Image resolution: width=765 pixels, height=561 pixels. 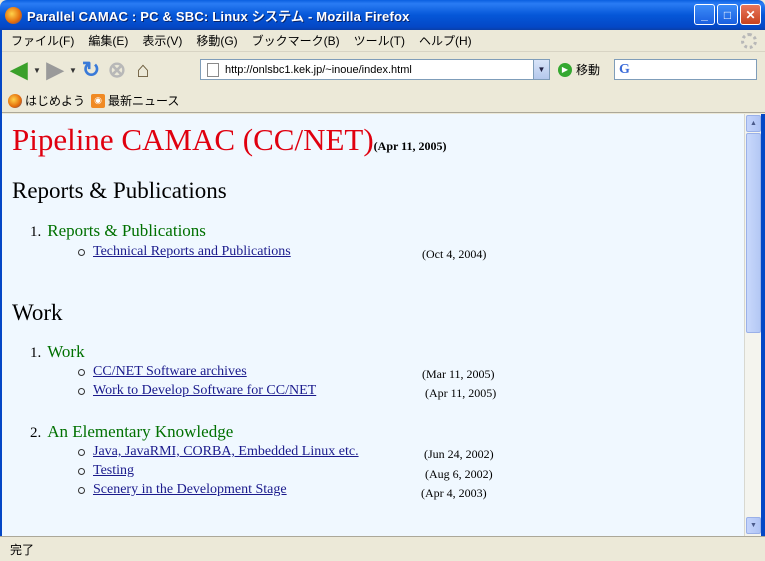 What do you see at coordinates (454, 254) in the screenshot?
I see `item-date: (Oct 4, 2004)` at bounding box center [454, 254].